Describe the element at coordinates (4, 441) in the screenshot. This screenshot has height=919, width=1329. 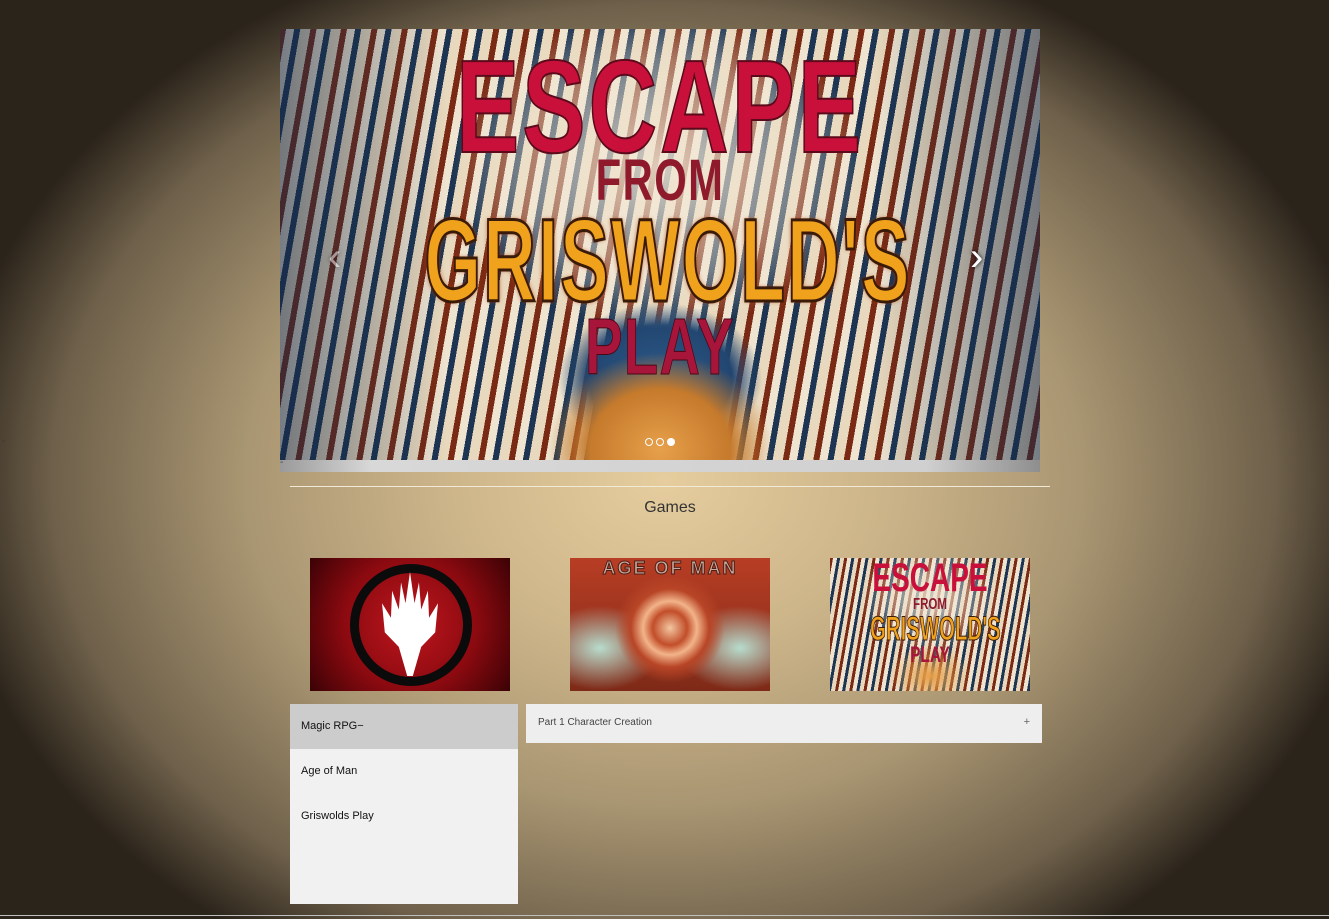
I see `stray-mark: -` at that location.